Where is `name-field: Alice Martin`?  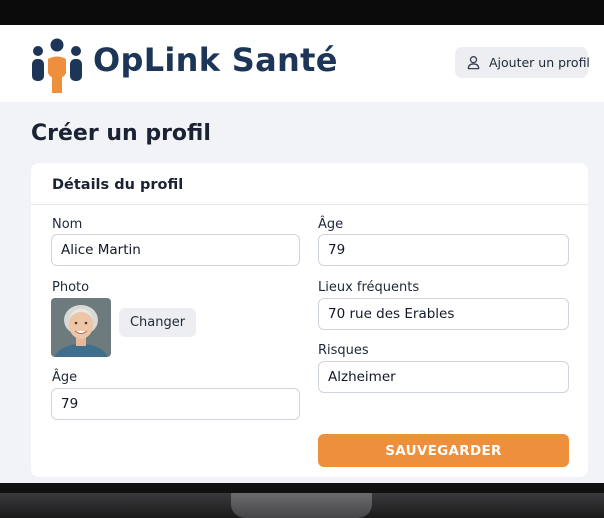 name-field: Alice Martin is located at coordinates (175, 250).